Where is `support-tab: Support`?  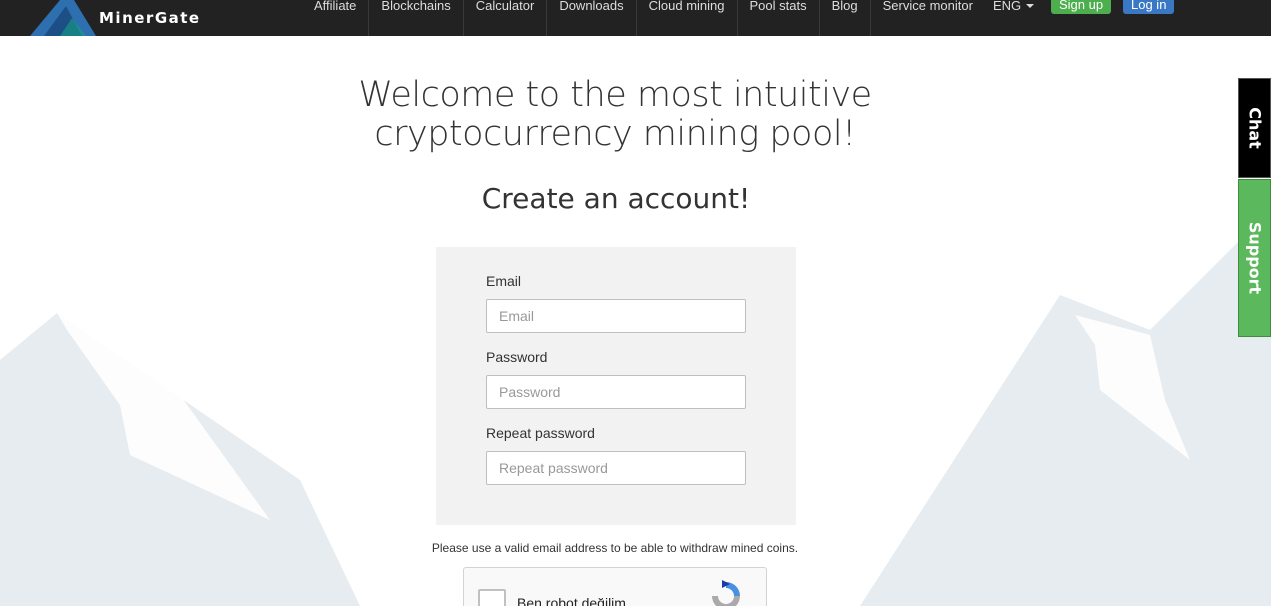 support-tab: Support is located at coordinates (1254, 258).